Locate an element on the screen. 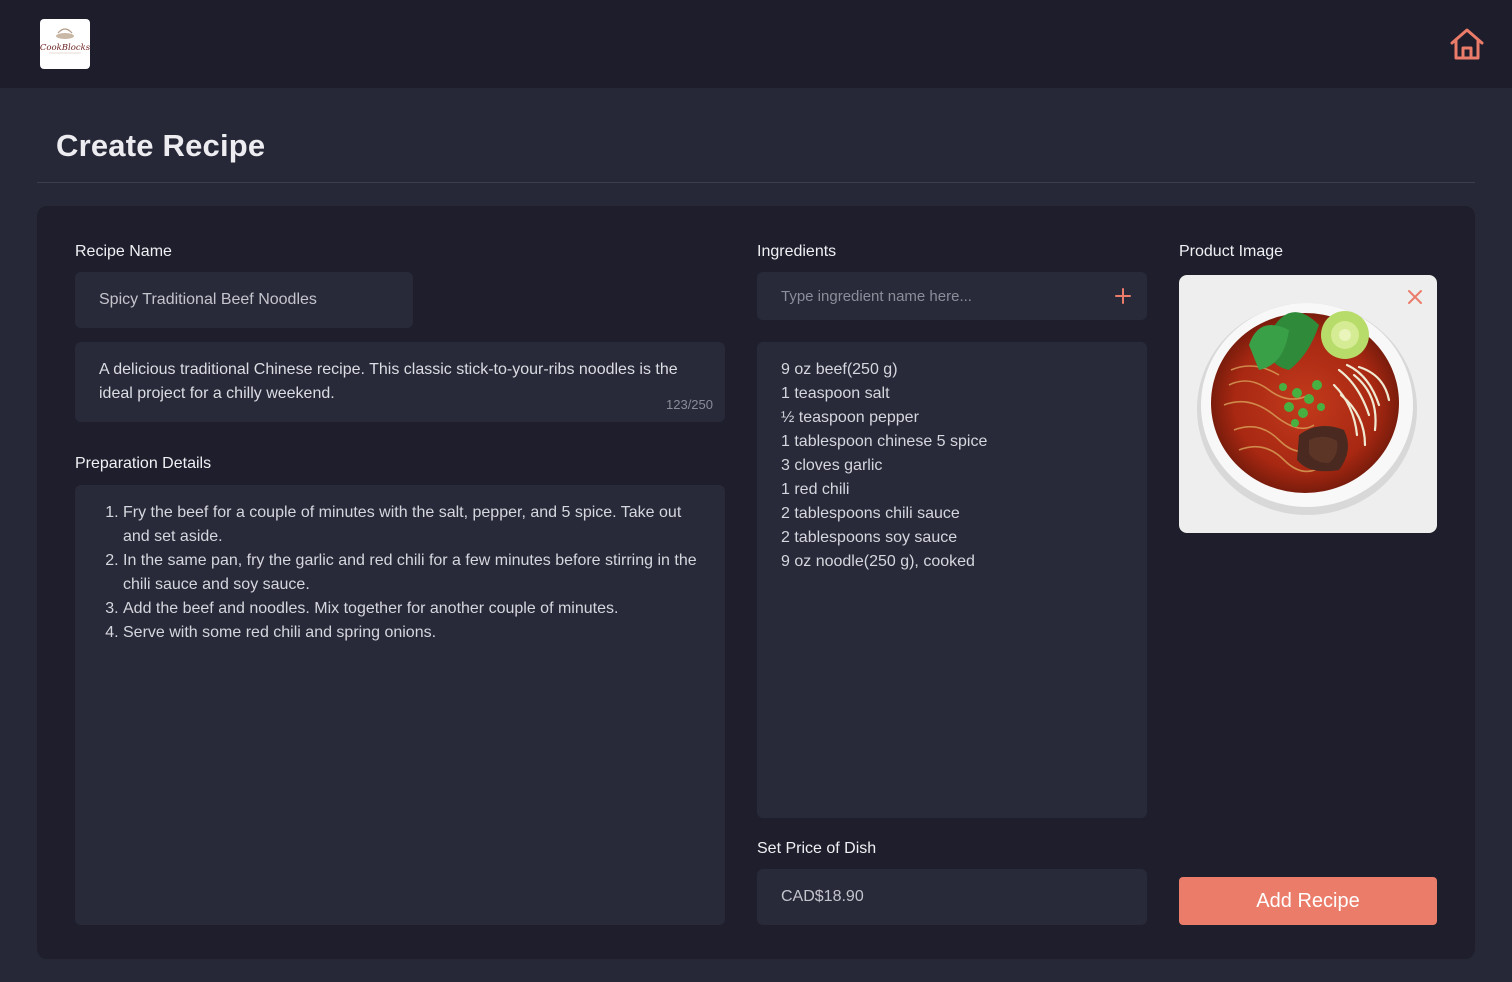 The height and width of the screenshot is (982, 1512). ingredient-input-wrapper is located at coordinates (952, 296).